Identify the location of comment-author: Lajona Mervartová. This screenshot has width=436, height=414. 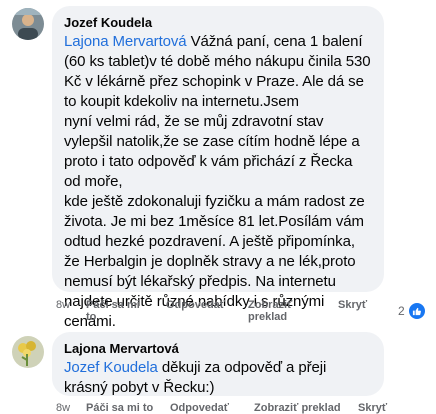
(218, 348).